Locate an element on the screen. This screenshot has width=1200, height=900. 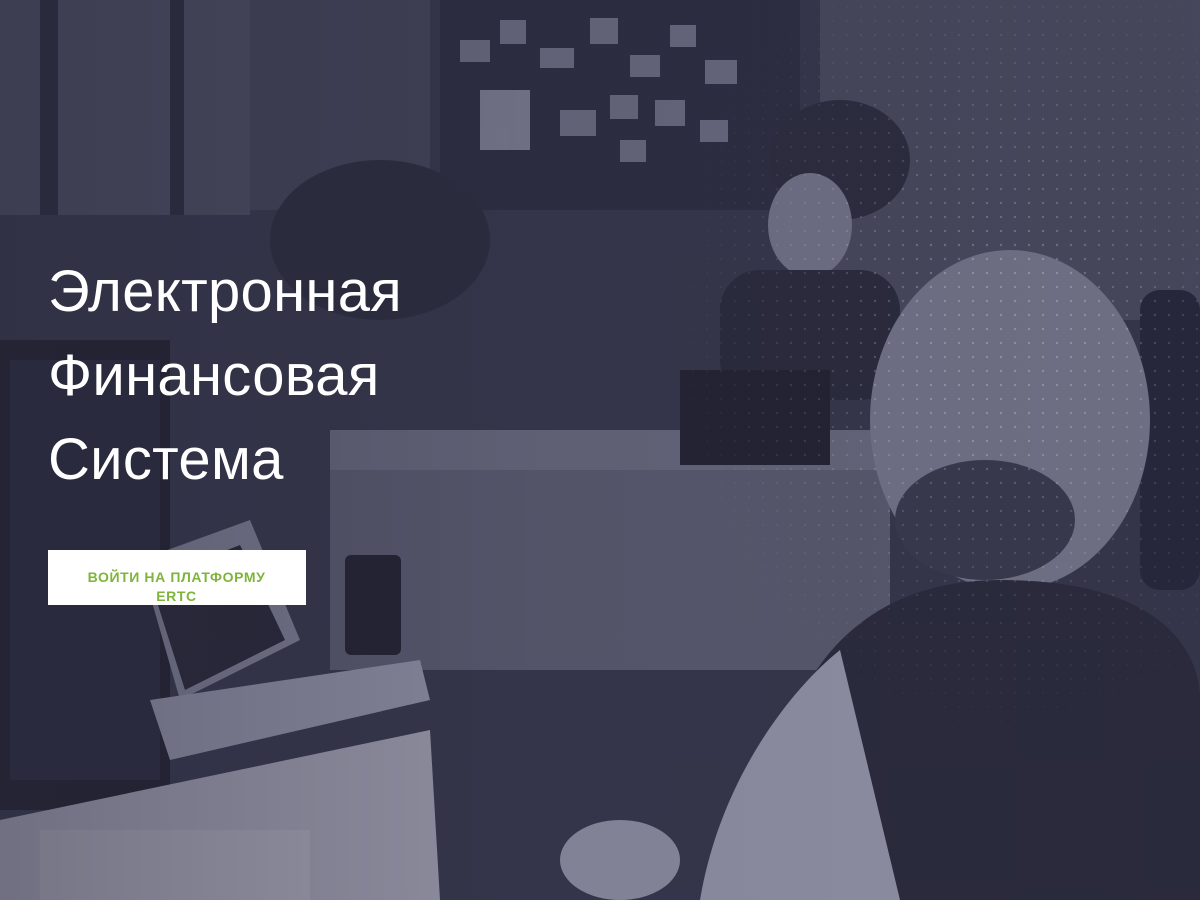
hero-title-line: Система is located at coordinates (166, 459).